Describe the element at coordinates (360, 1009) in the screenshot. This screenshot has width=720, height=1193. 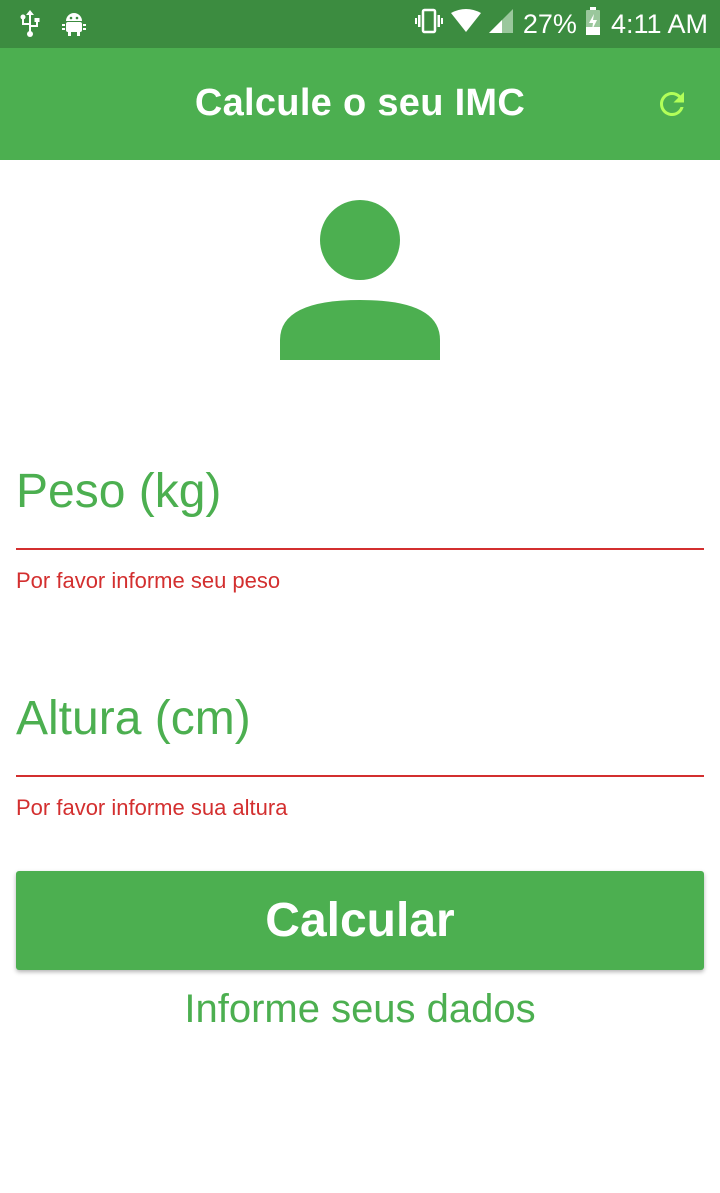
I see `info-text: Informe seus dados` at that location.